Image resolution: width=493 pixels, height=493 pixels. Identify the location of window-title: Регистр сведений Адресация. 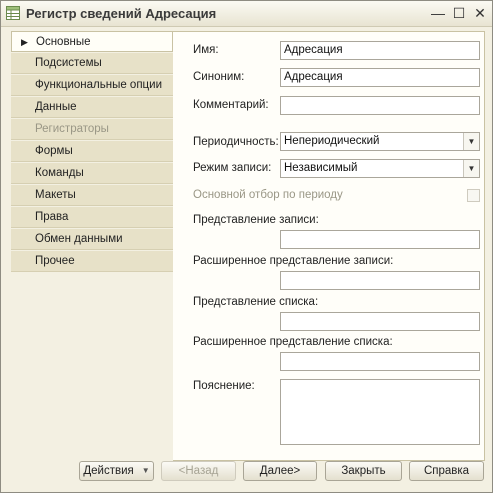
(121, 13).